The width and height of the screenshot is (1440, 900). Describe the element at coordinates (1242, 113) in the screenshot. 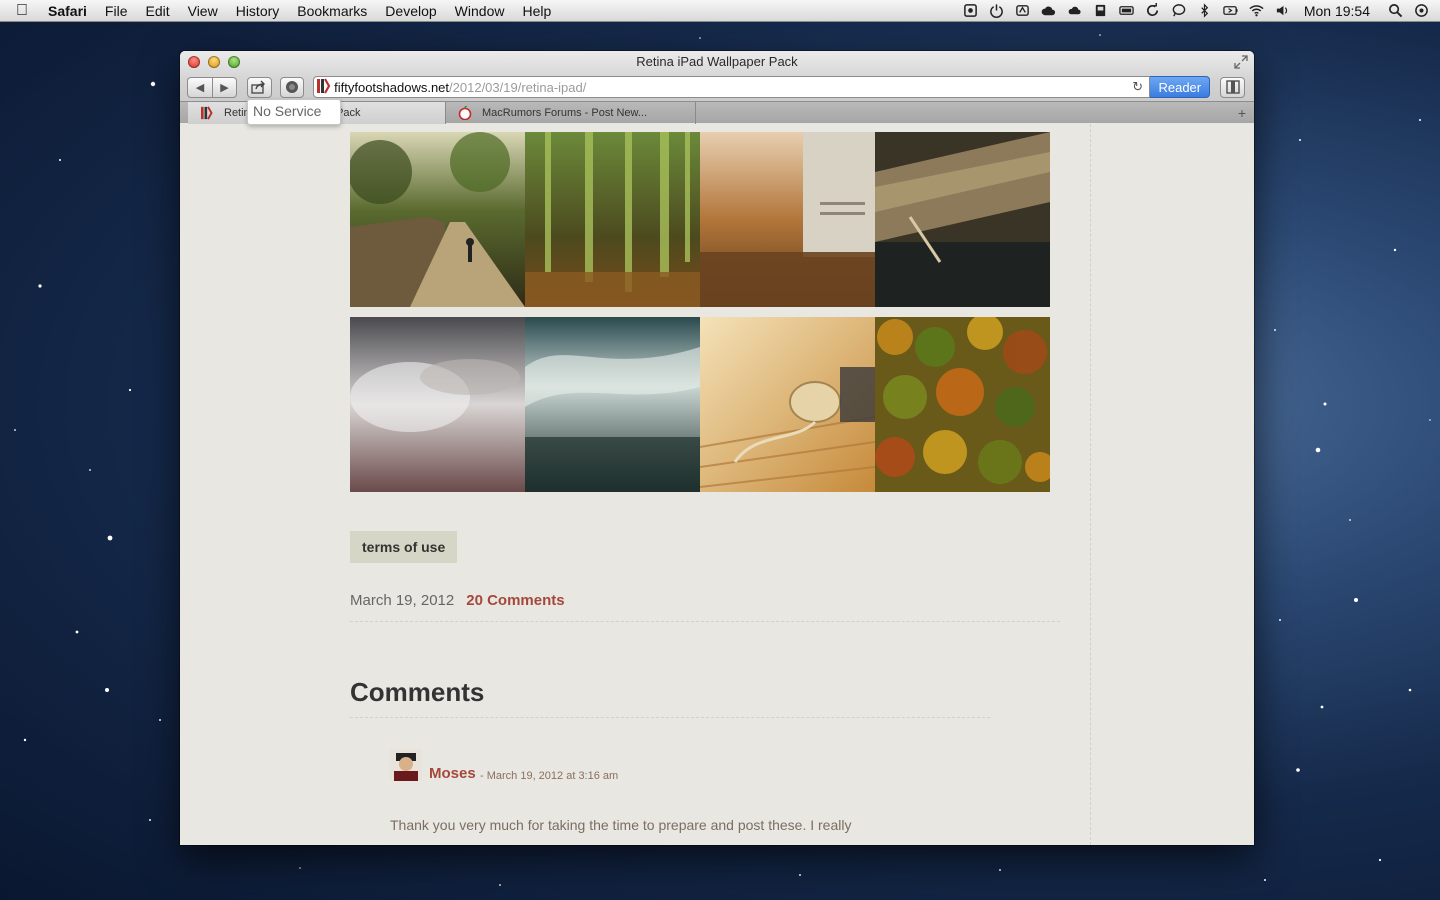

I see `new-tab-button: +` at that location.